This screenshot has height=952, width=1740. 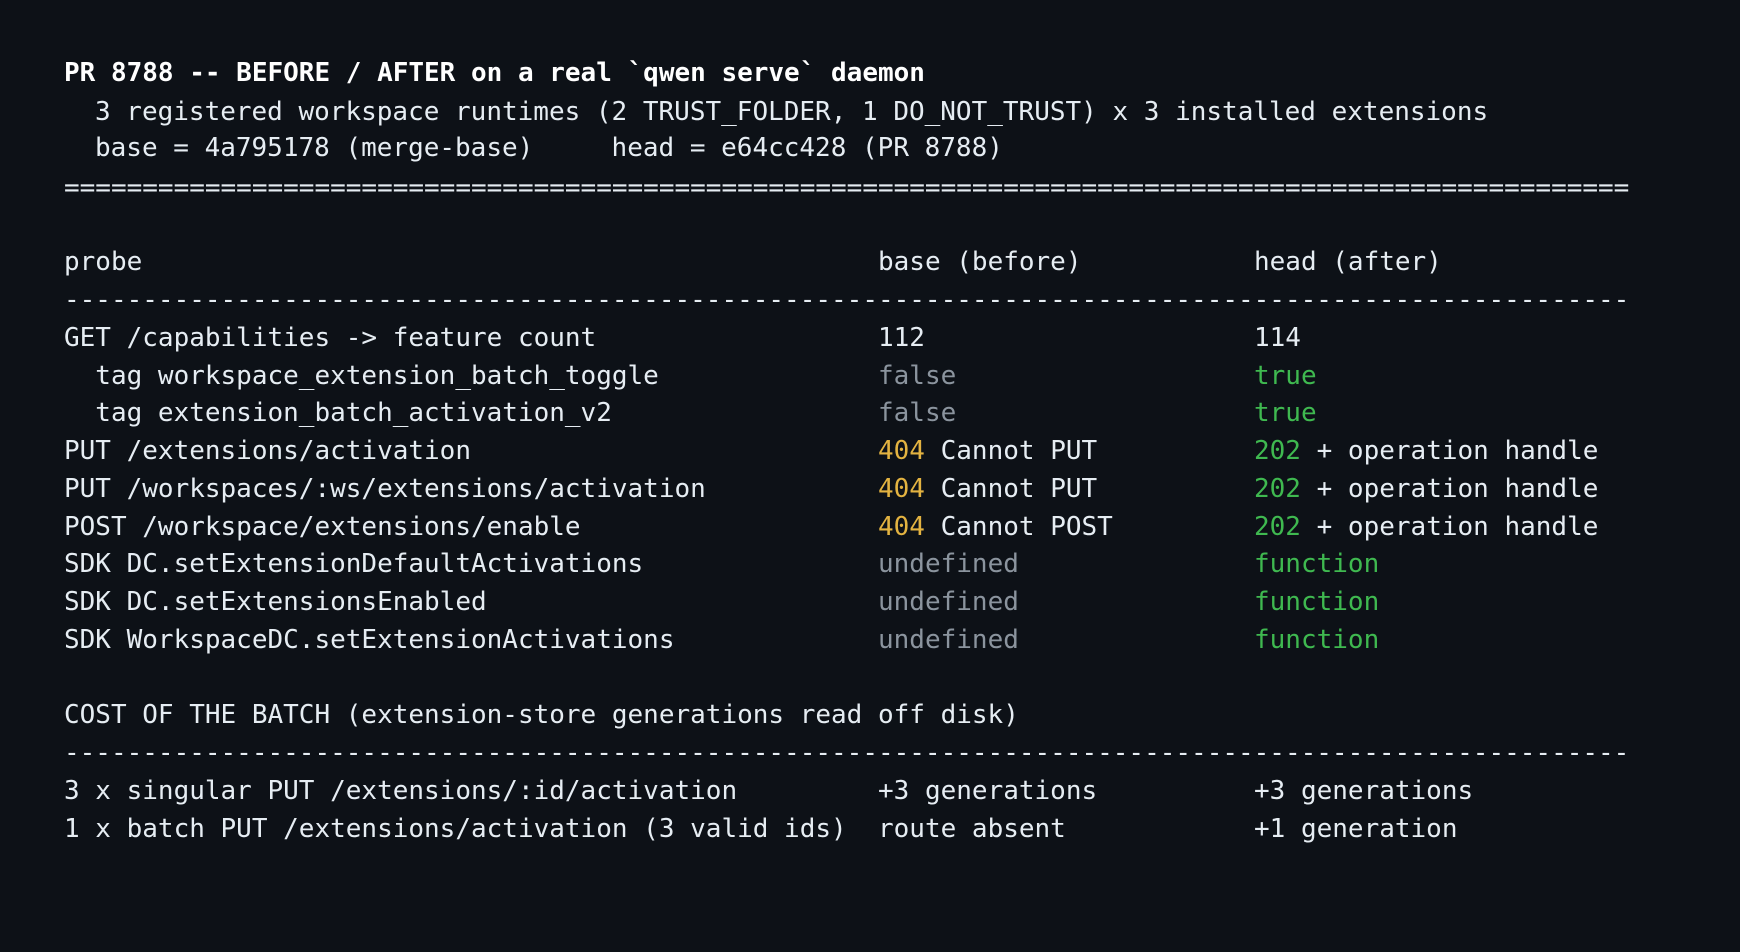 I want to click on base-cell: 112, so click(x=901, y=338).